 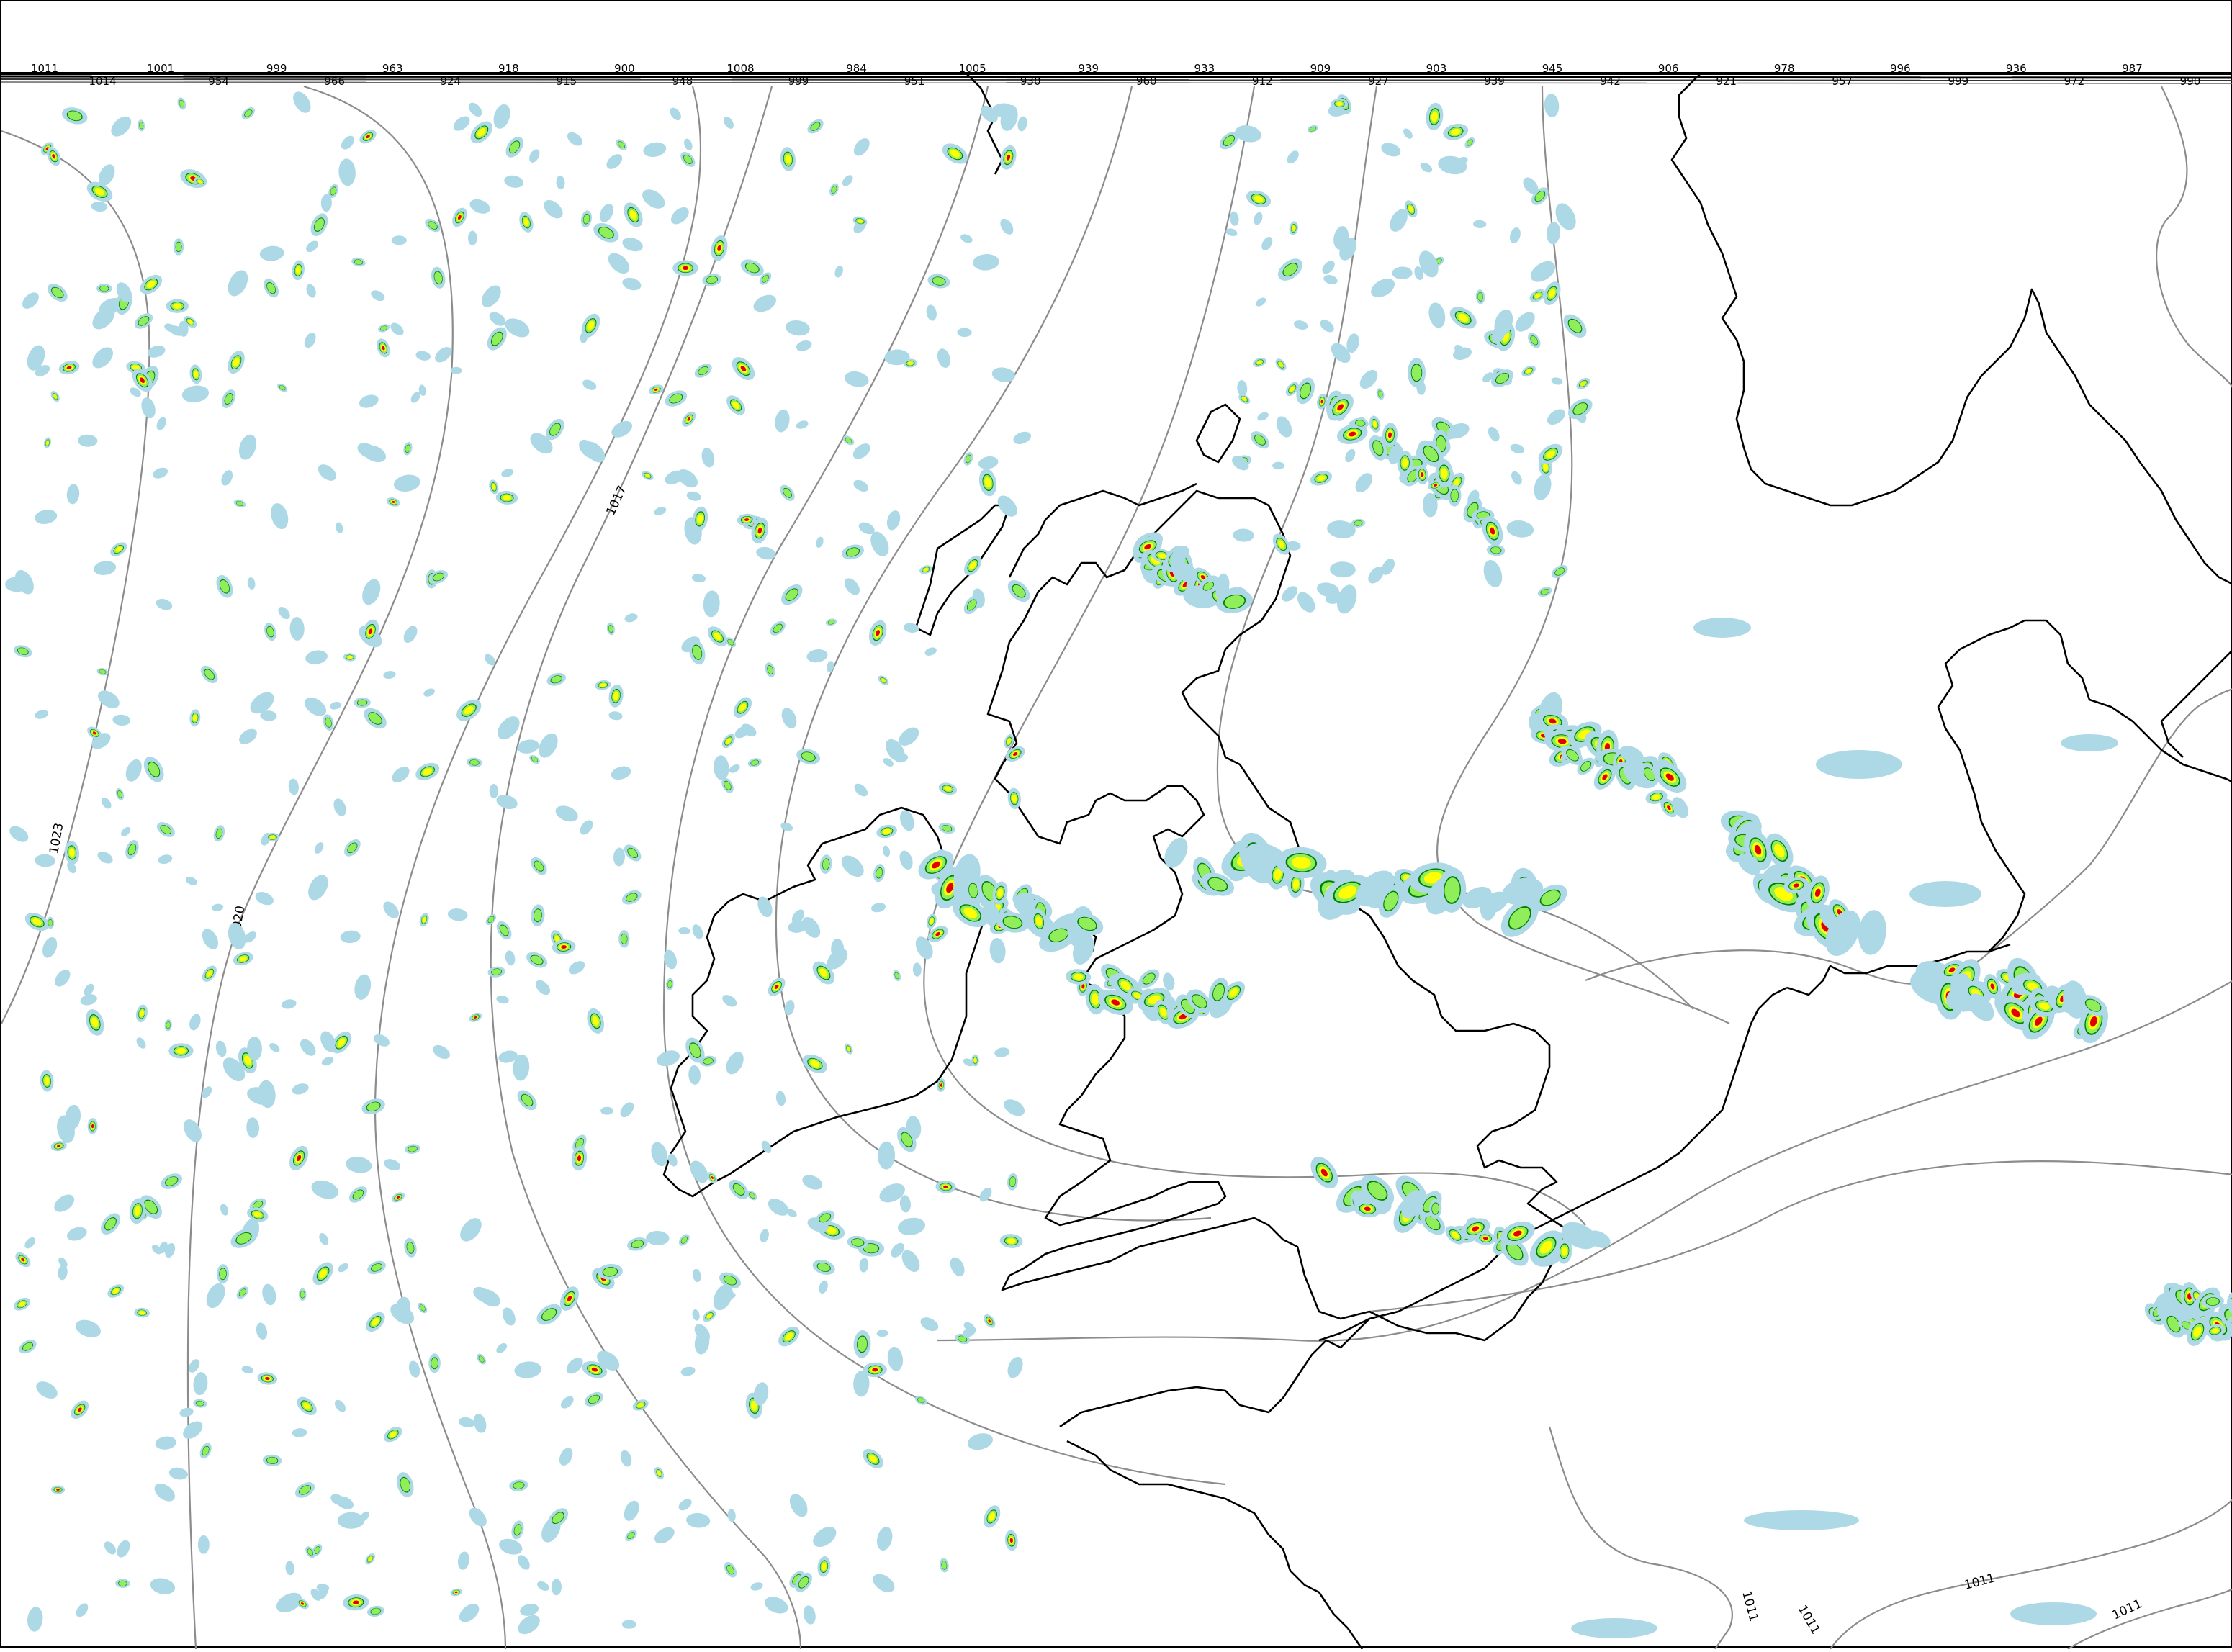 I want to click on france-west-coast, so click(x=1215, y=1545).